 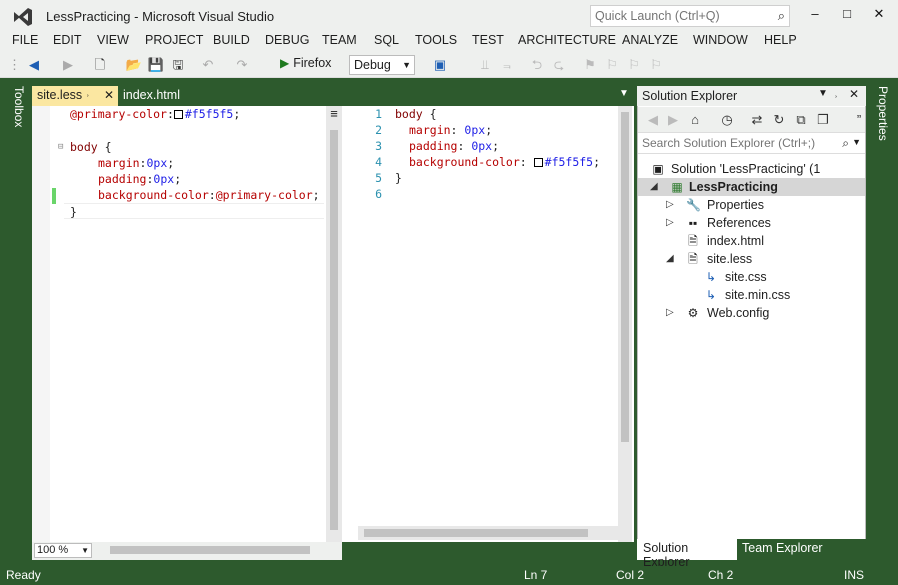 I want to click on tree-item-project: ◢ ▦ LessPracticing, so click(x=751, y=187).